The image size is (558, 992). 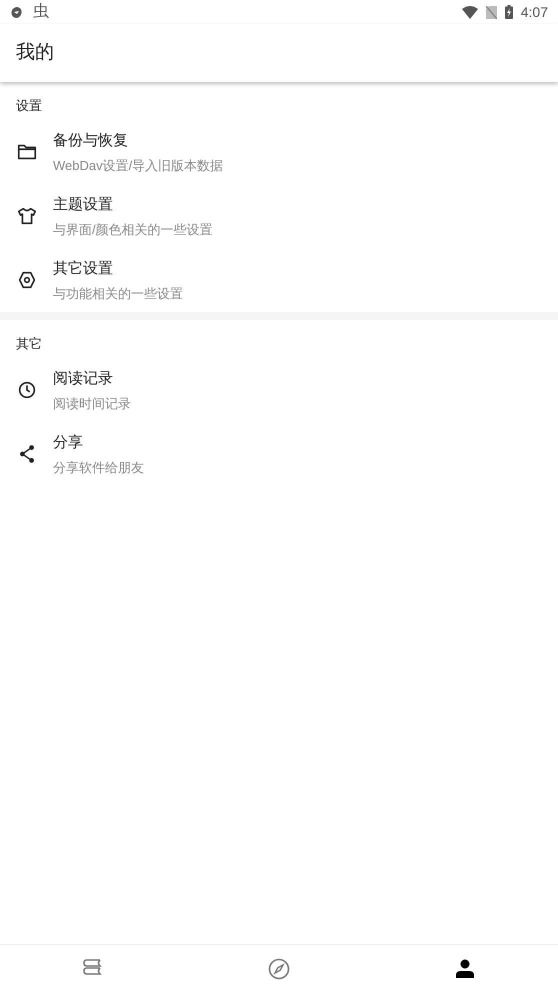 What do you see at coordinates (279, 152) in the screenshot?
I see `settings-list-item: 备份与恢复 WebDav设置/导入旧版本数据` at bounding box center [279, 152].